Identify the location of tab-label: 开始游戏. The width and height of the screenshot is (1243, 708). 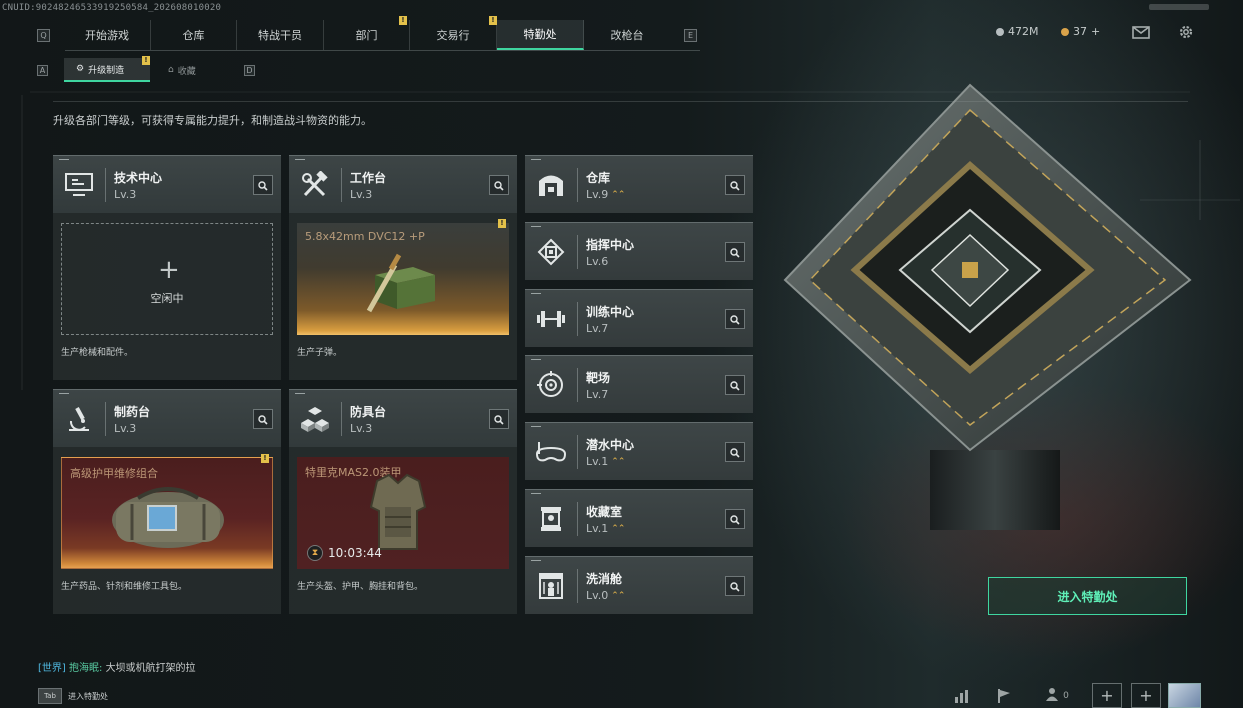
(107, 35).